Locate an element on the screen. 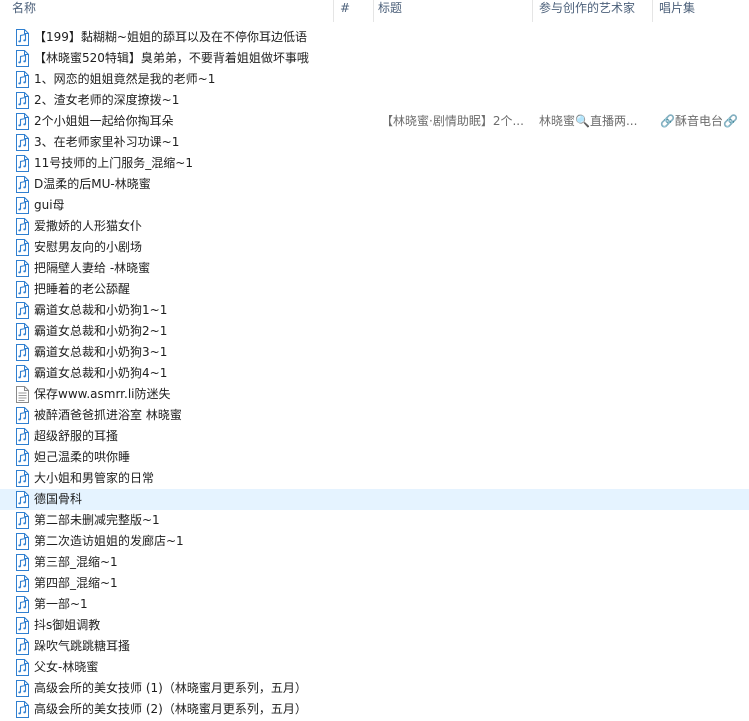 The height and width of the screenshot is (721, 749). file-name: 保存www.asmrr.li防迷失 is located at coordinates (102, 394).